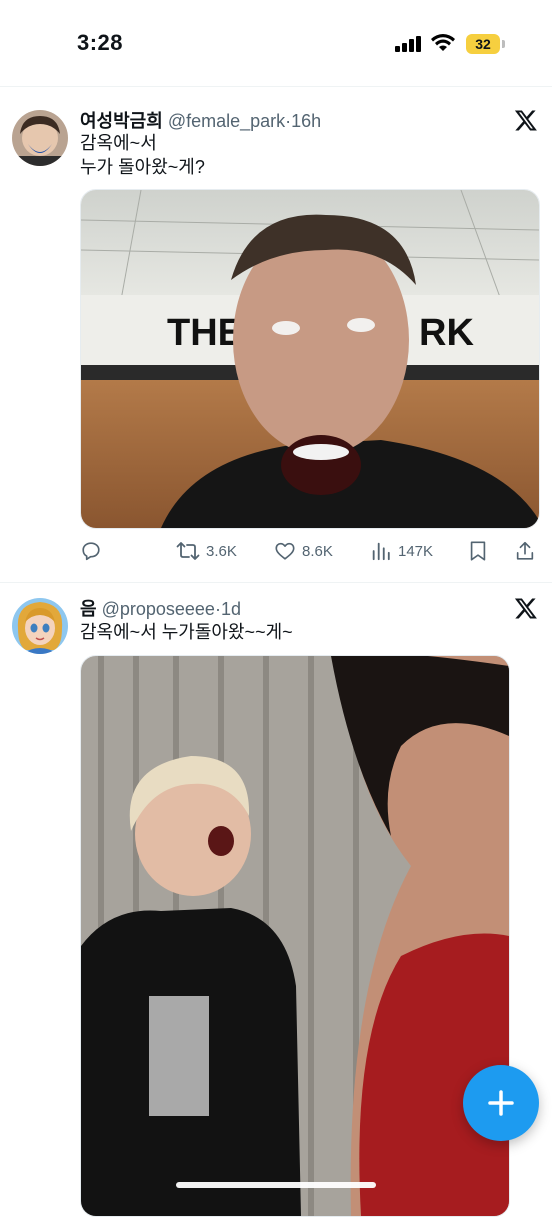 The width and height of the screenshot is (552, 1217). I want to click on share-button, so click(525, 551).